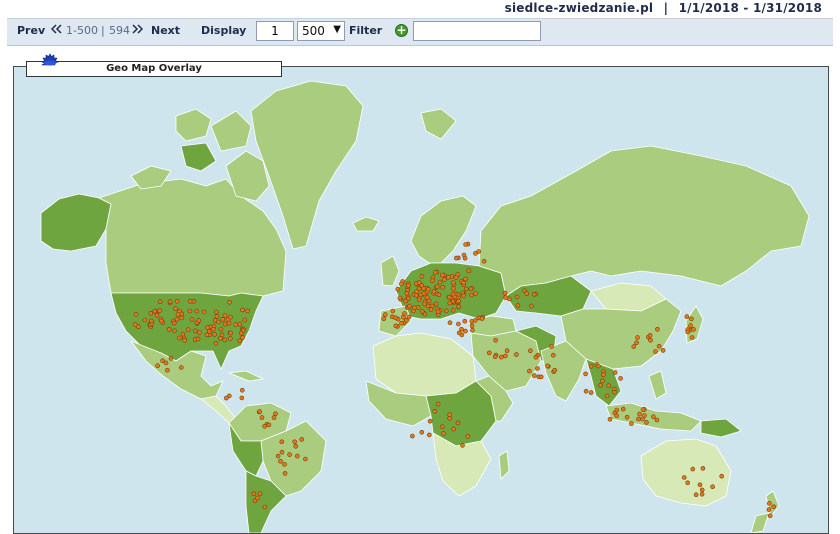 This screenshot has height=534, width=840. I want to click on next-button: Next, so click(165, 30).